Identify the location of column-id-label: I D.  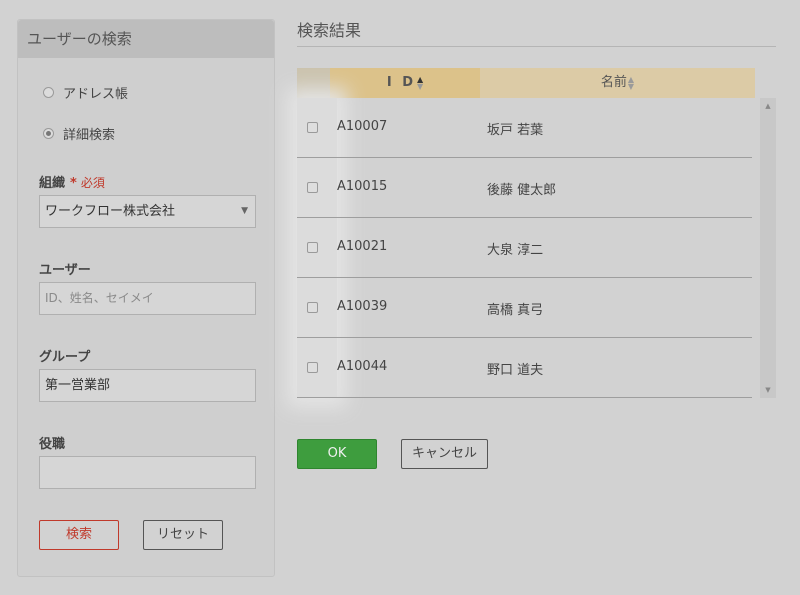
(401, 82).